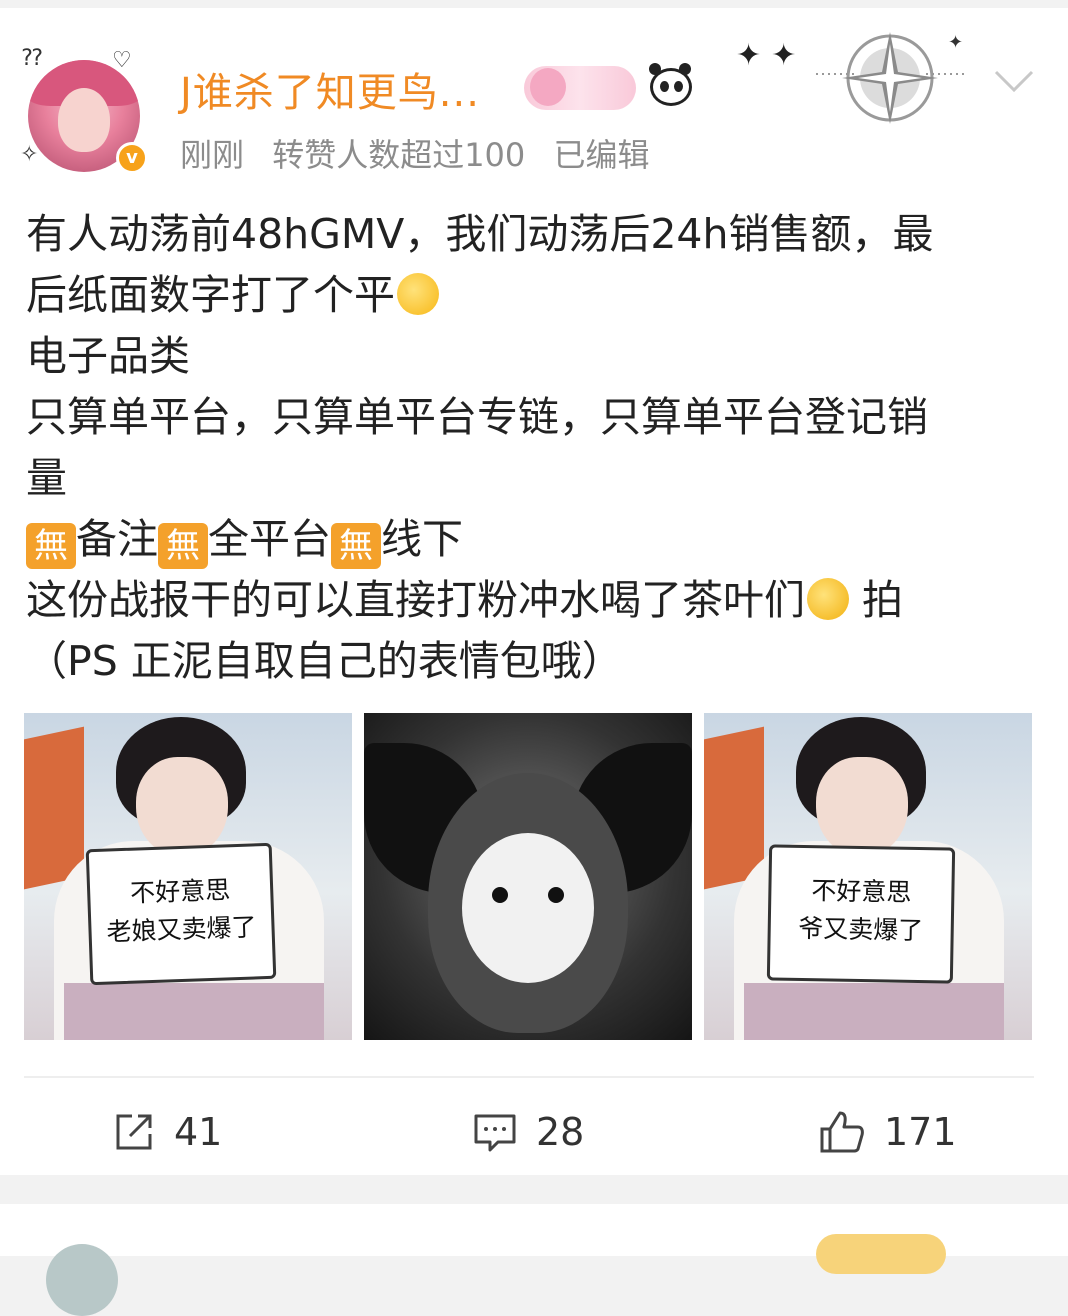 The image size is (1068, 1316). I want to click on drooling-face-emoji-icon, so click(418, 294).